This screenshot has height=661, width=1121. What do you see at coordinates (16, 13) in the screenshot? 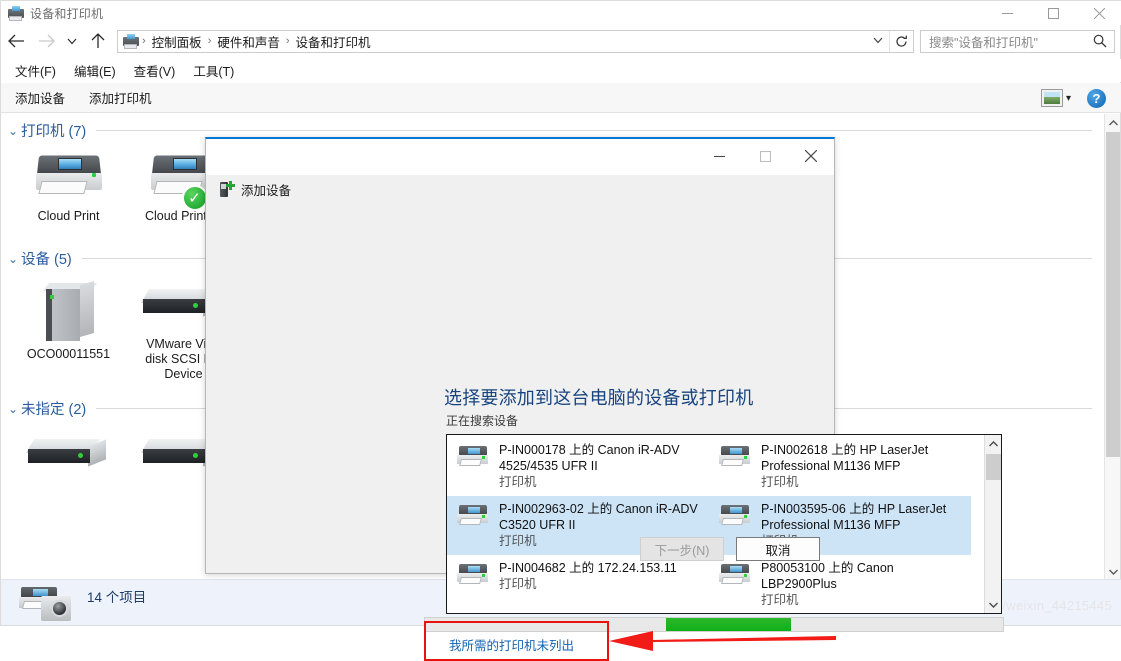
I see `devices-printers-icon` at bounding box center [16, 13].